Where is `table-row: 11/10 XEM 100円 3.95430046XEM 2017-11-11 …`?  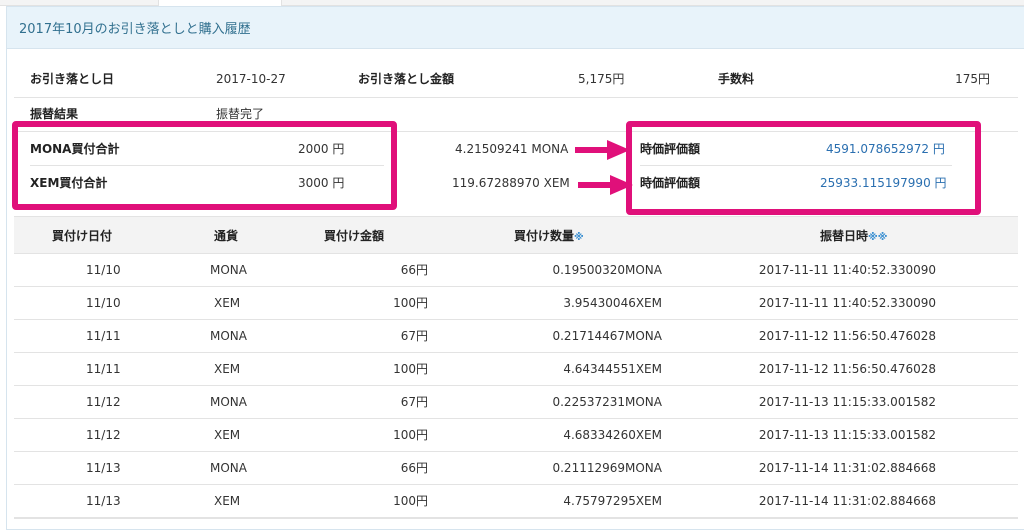 table-row: 11/10 XEM 100円 3.95430046XEM 2017-11-11 … is located at coordinates (516, 303).